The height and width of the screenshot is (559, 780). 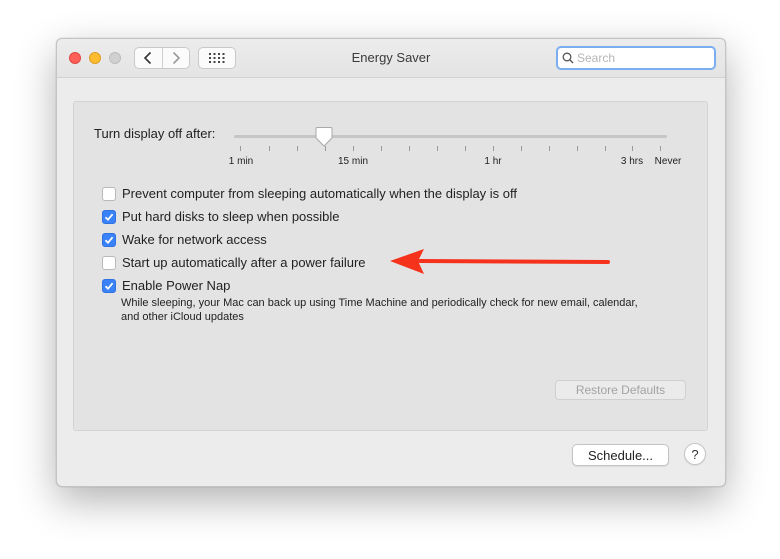 I want to click on wake-network-option: Wake for network access, so click(x=184, y=239).